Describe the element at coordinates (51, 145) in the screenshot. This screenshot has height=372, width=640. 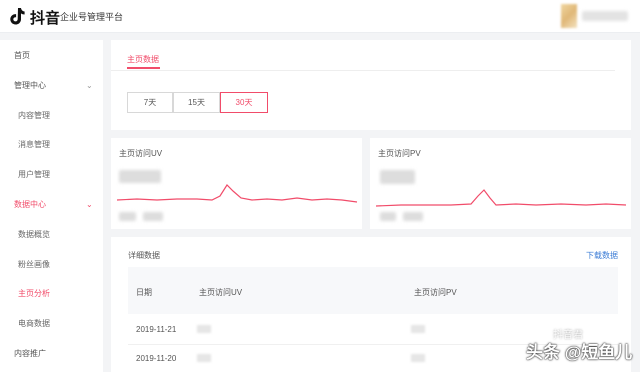
I see `sidebar-item-message-management: 消息管理` at that location.